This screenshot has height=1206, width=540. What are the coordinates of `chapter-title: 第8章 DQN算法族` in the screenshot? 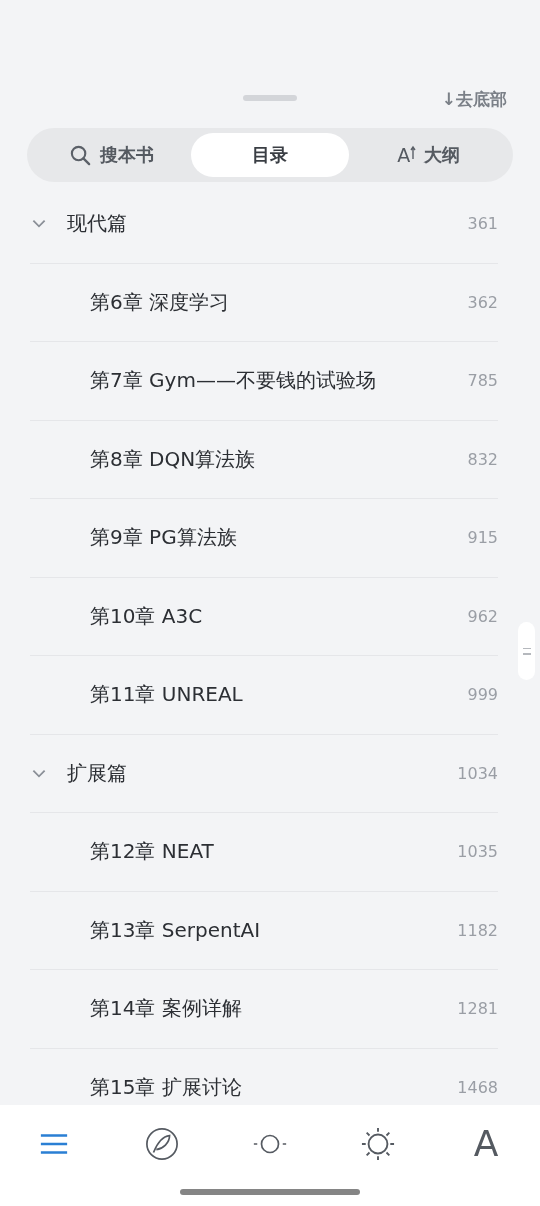 It's located at (173, 459).